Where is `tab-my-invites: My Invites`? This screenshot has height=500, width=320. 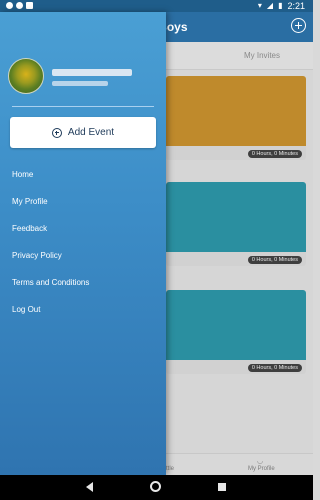 tab-my-invites: My Invites is located at coordinates (262, 55).